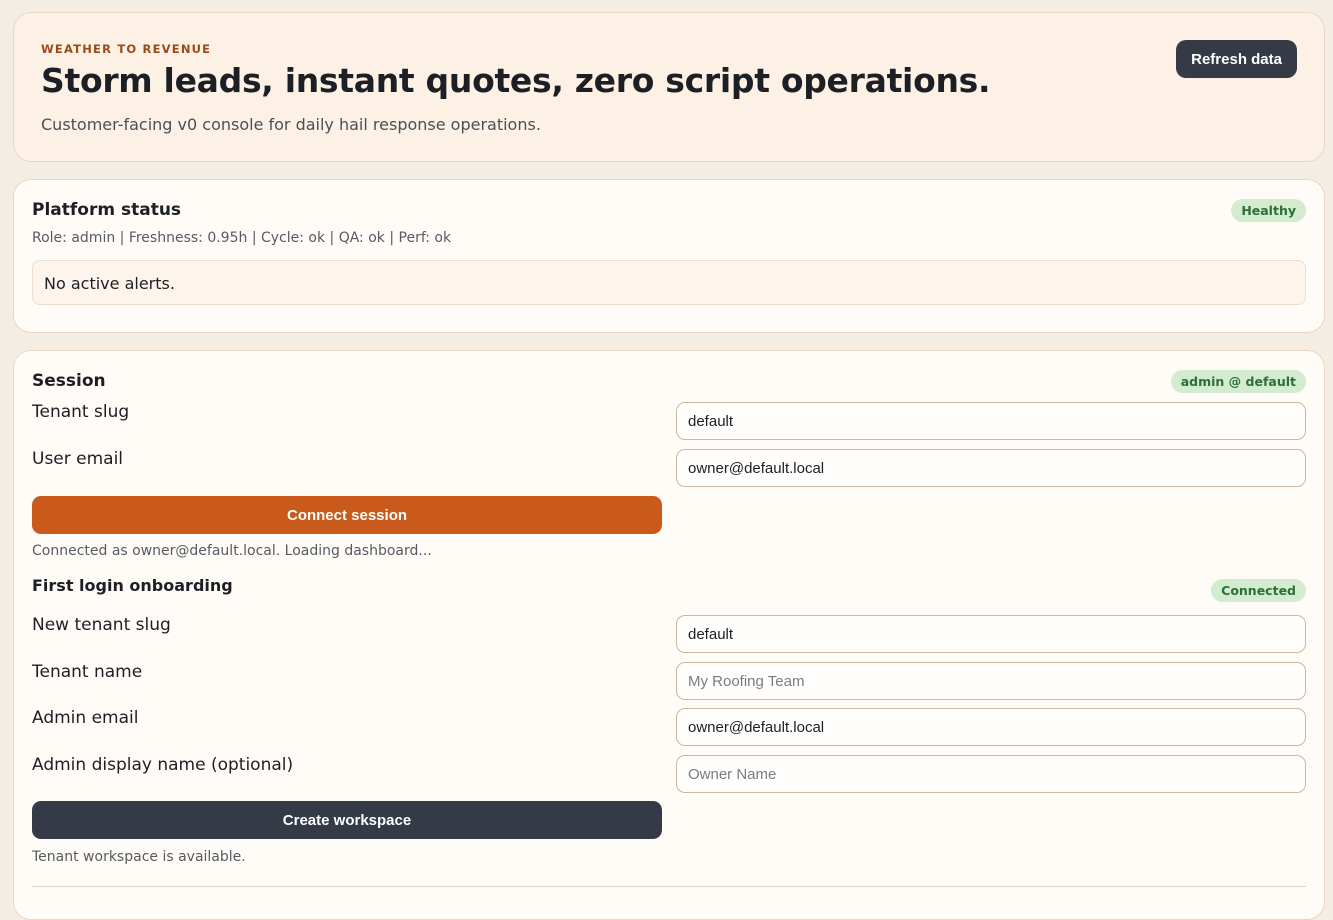 The image size is (1333, 920). What do you see at coordinates (347, 820) in the screenshot?
I see `create-workspace-button: Create workspace` at bounding box center [347, 820].